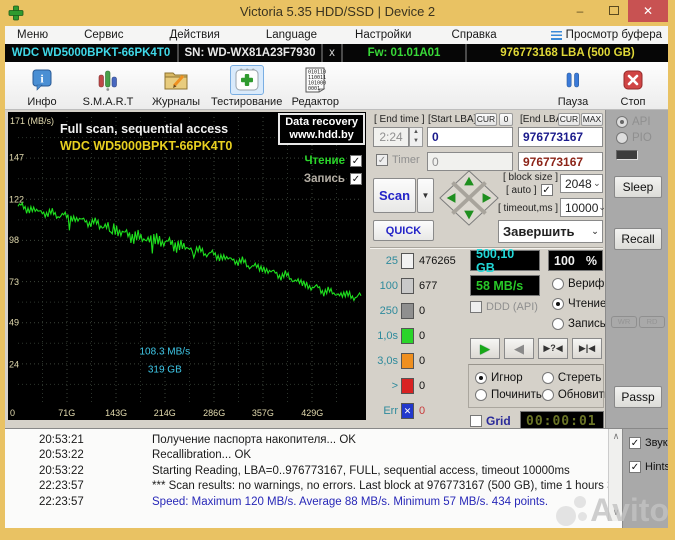 Image resolution: width=675 pixels, height=540 pixels. Describe the element at coordinates (638, 239) in the screenshot. I see `recall-button: Recall` at that location.